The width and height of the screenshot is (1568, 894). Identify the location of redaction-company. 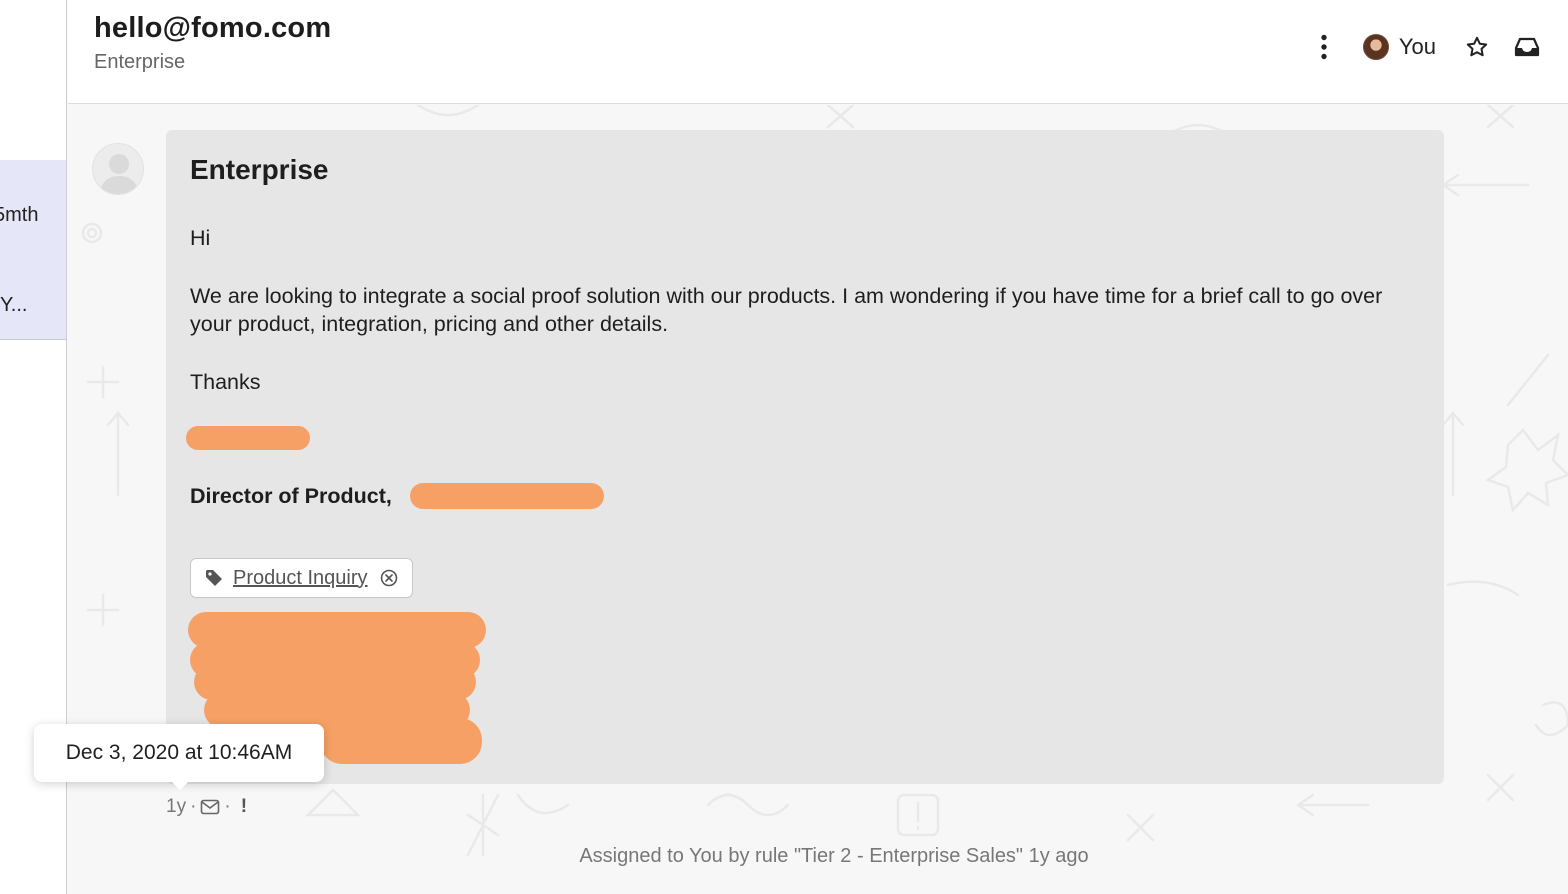
(507, 496).